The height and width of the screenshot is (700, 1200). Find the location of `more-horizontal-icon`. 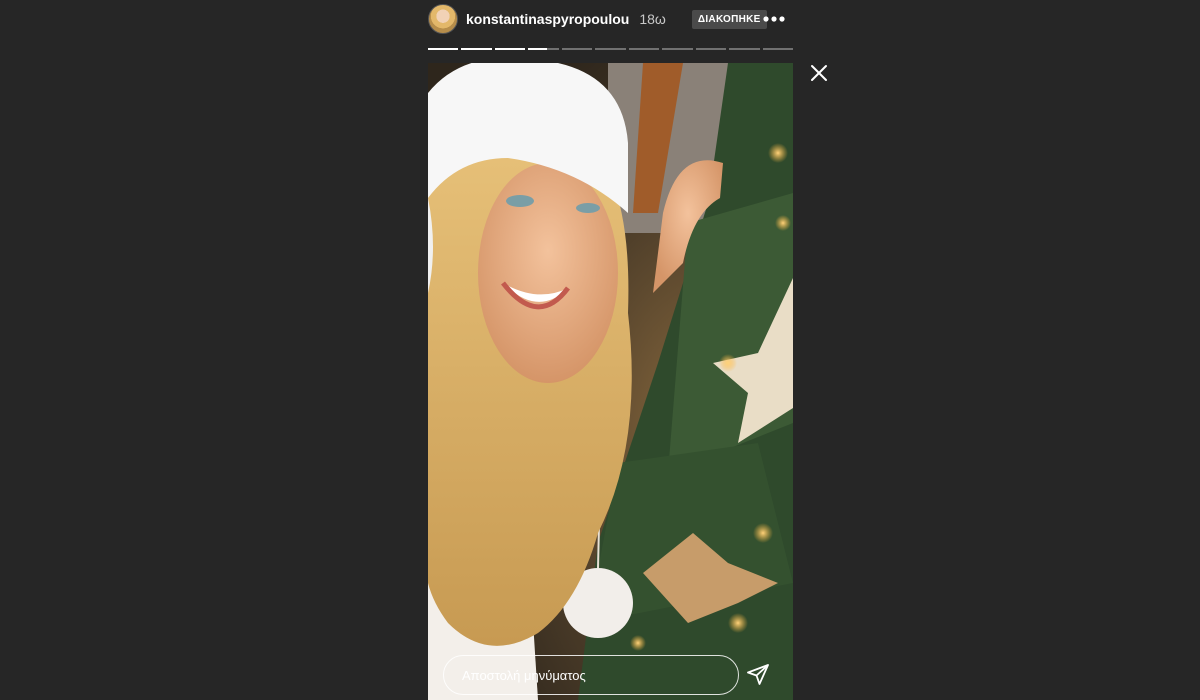

more-horizontal-icon is located at coordinates (774, 19).